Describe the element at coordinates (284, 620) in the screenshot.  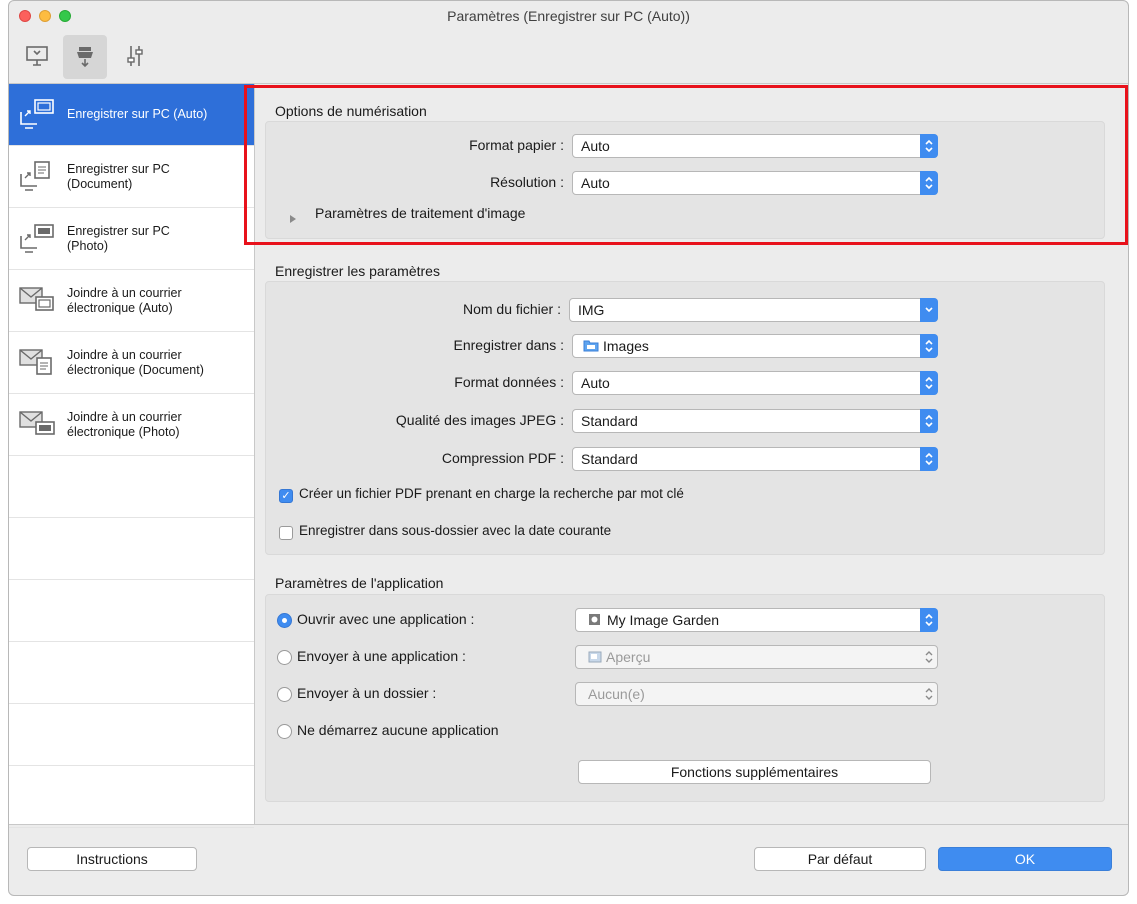
I see `open-app-radio` at that location.